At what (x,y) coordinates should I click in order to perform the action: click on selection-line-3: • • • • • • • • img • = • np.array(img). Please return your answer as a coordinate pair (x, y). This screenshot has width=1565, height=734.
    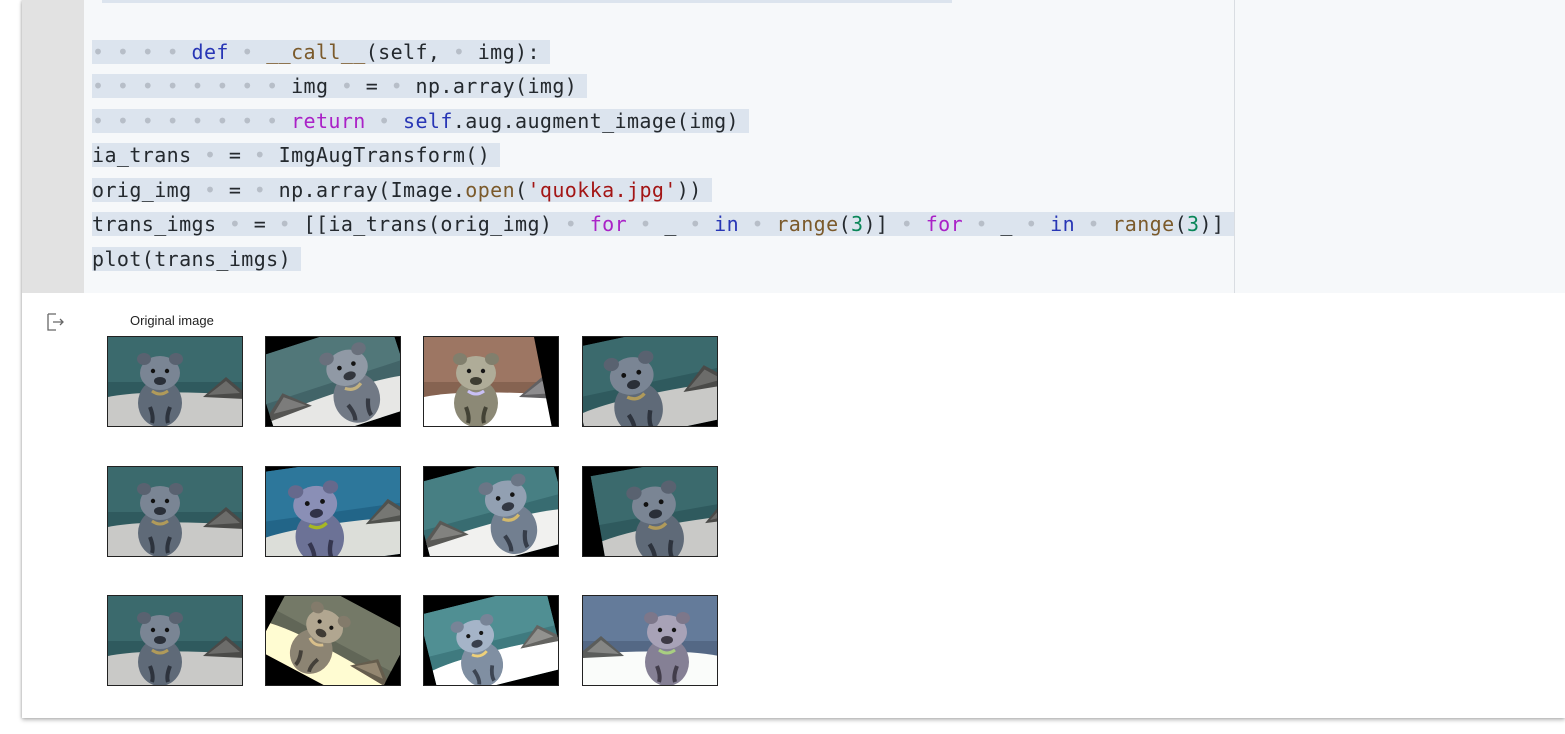
    Looking at the image, I should click on (340, 86).